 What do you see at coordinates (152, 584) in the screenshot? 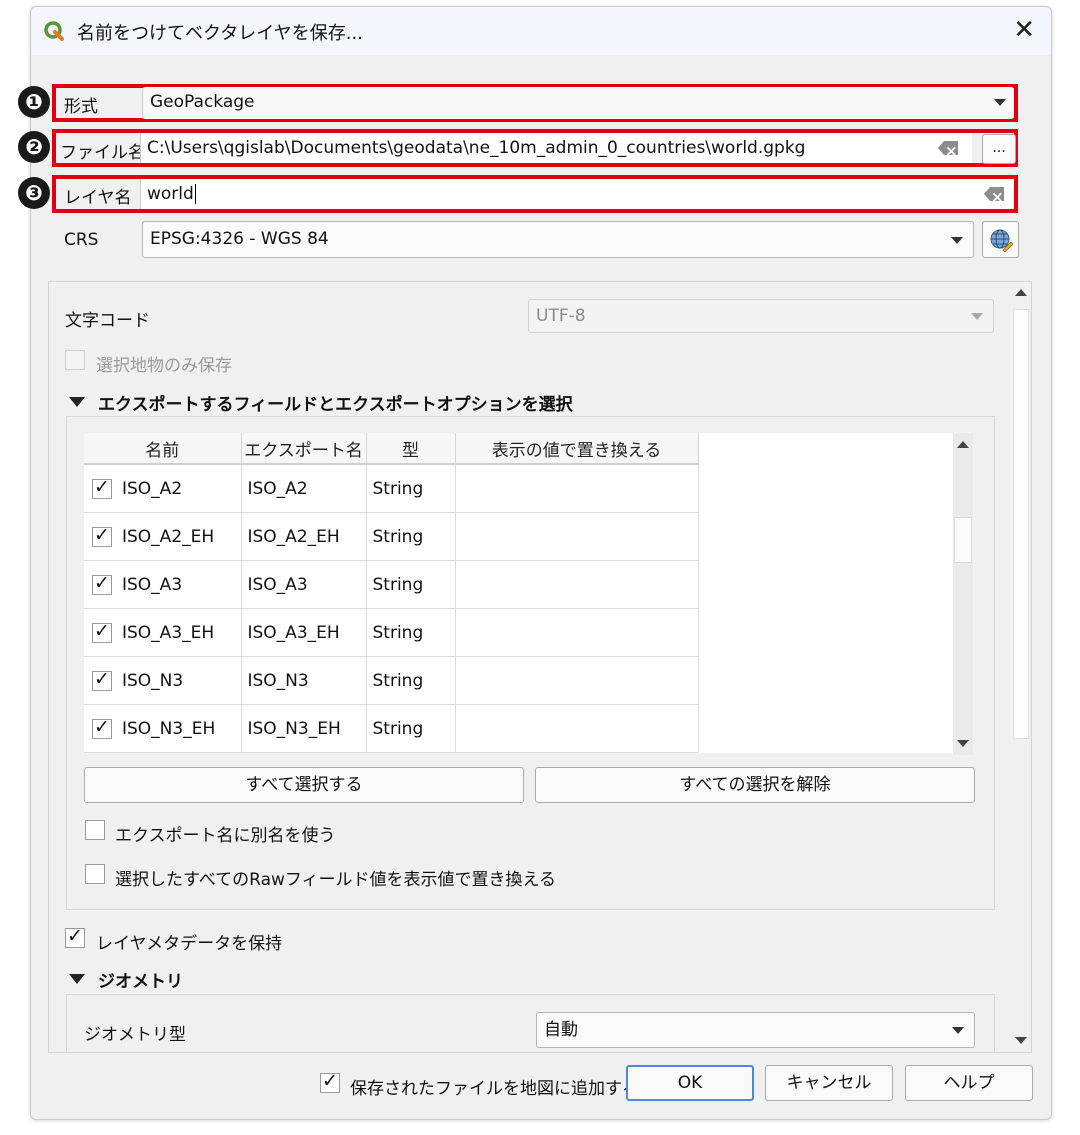
I see `field-name: ISO_A3` at bounding box center [152, 584].